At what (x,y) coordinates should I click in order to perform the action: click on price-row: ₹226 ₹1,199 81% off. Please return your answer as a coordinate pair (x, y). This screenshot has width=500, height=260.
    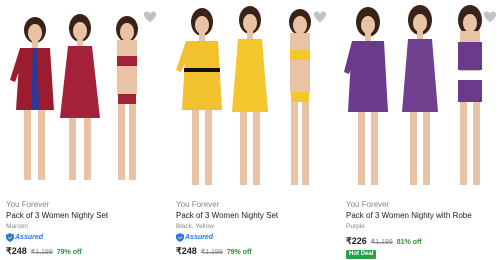
    Looking at the image, I should click on (384, 241).